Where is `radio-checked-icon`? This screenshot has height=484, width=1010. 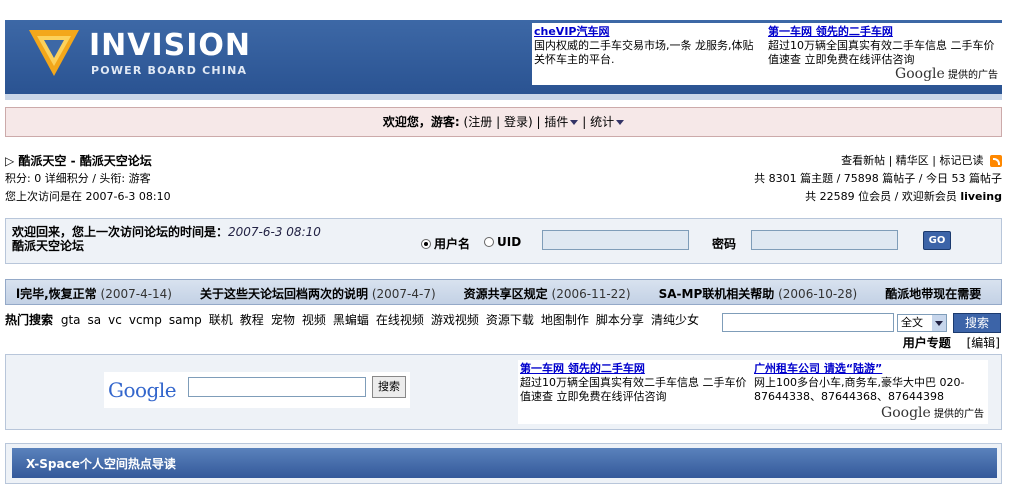
radio-checked-icon is located at coordinates (426, 244).